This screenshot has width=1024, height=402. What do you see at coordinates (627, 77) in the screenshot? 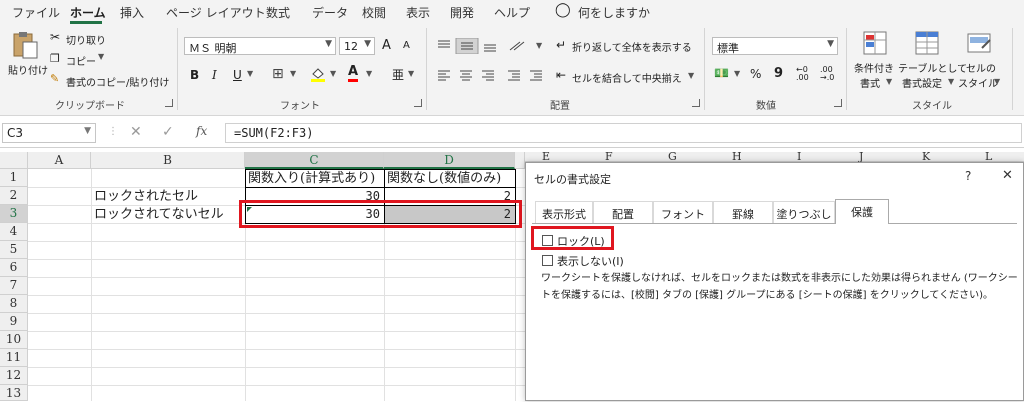
I see `merge-center-button: セルを結合して中央揃え` at bounding box center [627, 77].